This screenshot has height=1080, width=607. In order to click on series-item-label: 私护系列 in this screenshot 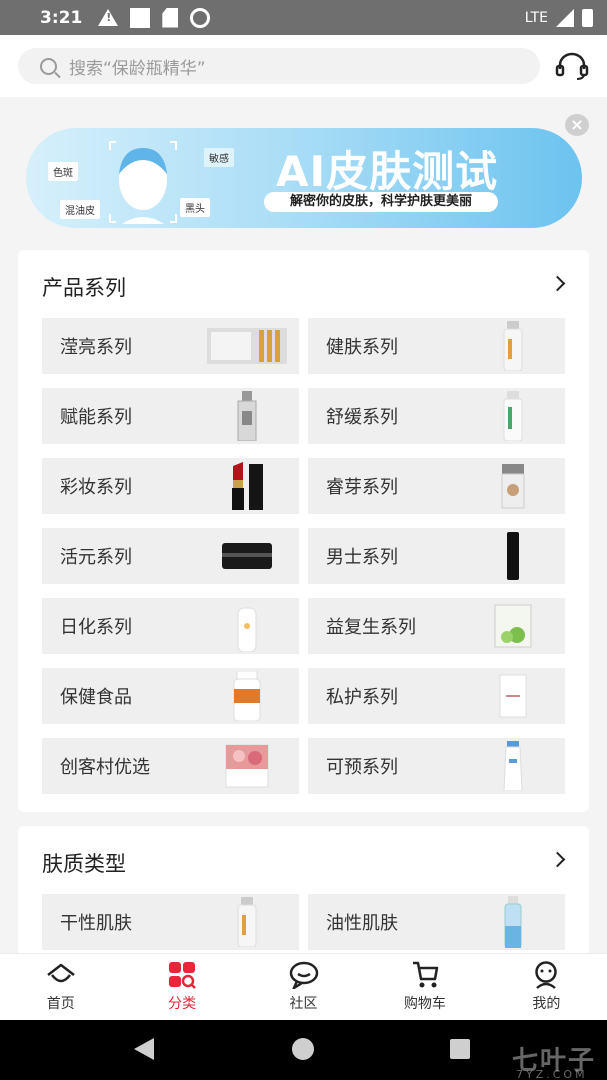, I will do `click(362, 697)`.